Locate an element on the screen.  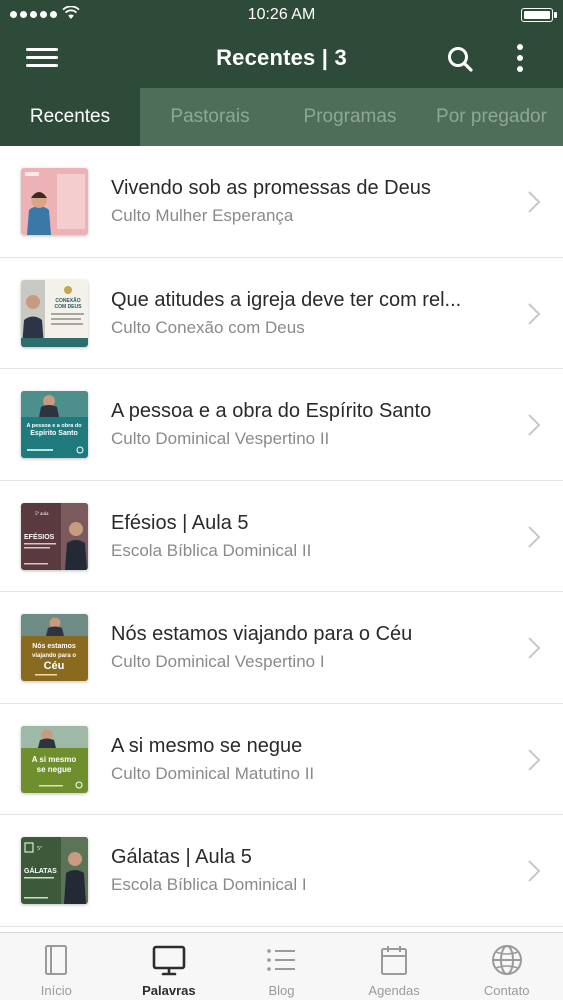
item-subtitle: Escola Bíblica Dominical I is located at coordinates (209, 884).